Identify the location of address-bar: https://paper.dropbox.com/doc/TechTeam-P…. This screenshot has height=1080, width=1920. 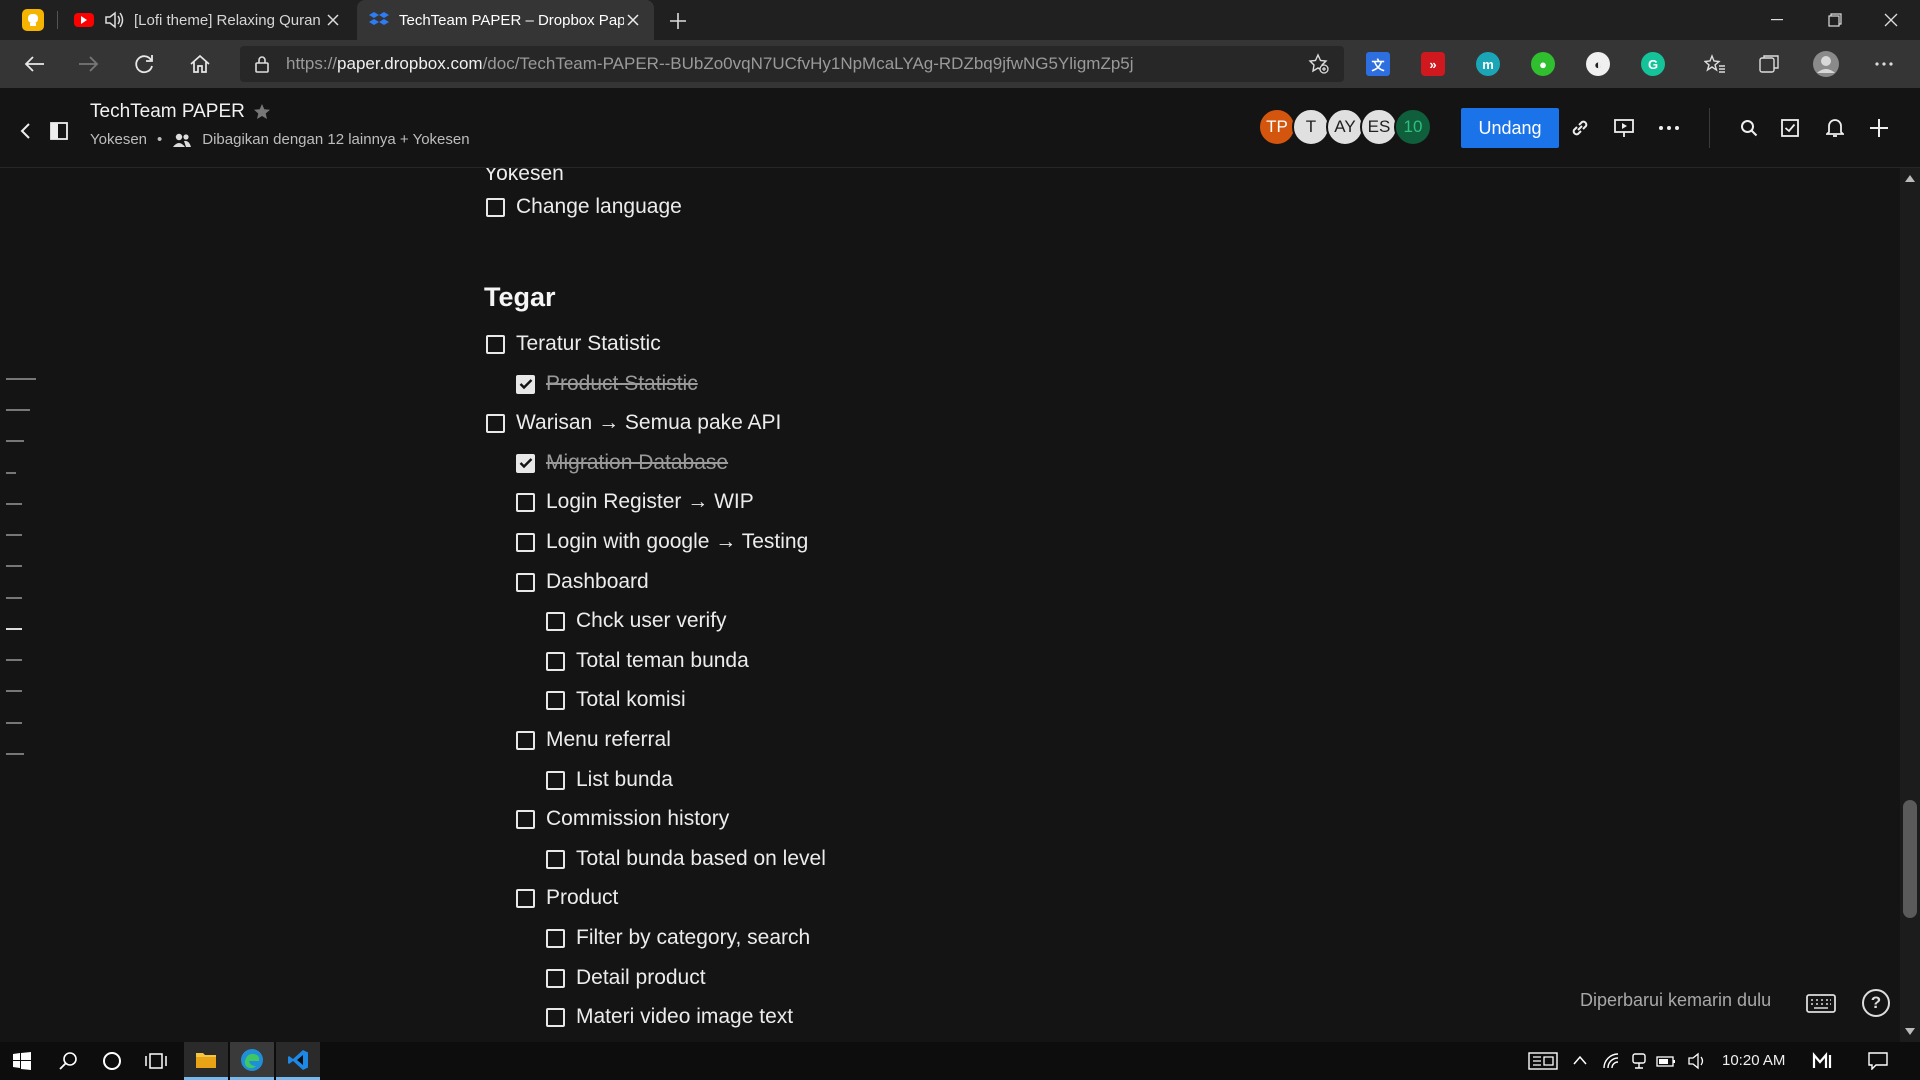
(792, 64).